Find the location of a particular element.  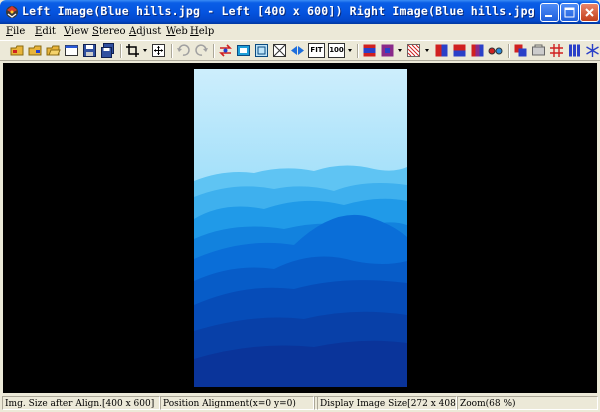

crop-dropdown-arrow is located at coordinates (145, 50).